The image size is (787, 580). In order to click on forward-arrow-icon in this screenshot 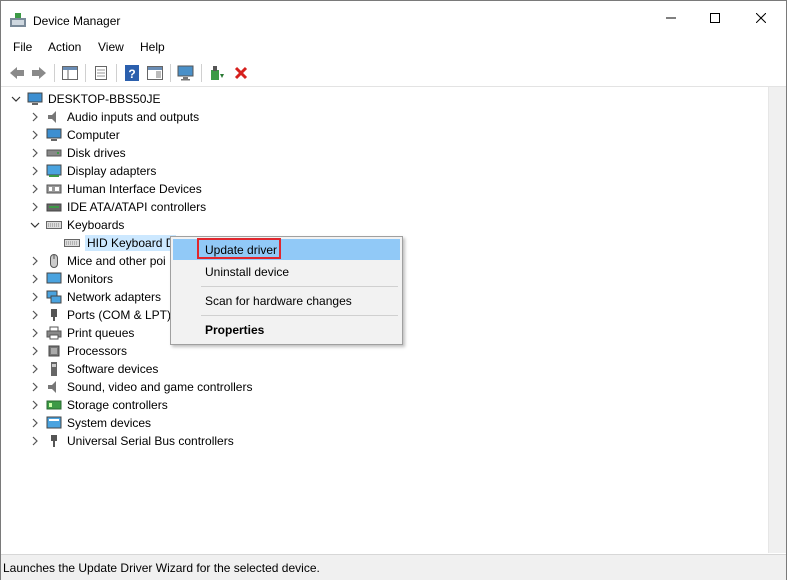, I will do `click(39, 73)`.